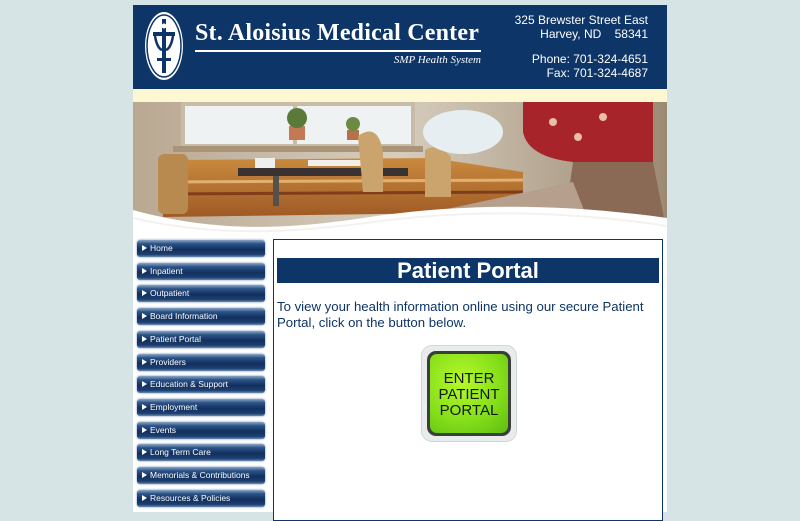 The width and height of the screenshot is (800, 521). I want to click on nav-item-label: Outpatient, so click(170, 293).